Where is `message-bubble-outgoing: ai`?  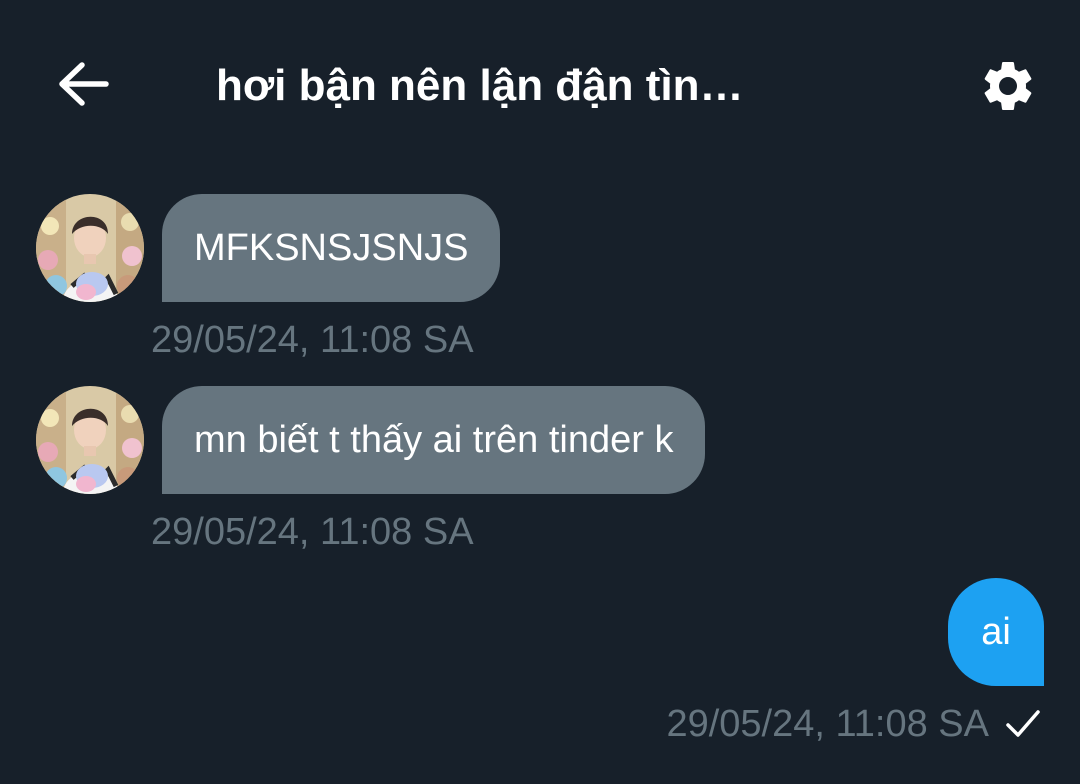
message-bubble-outgoing: ai is located at coordinates (996, 632).